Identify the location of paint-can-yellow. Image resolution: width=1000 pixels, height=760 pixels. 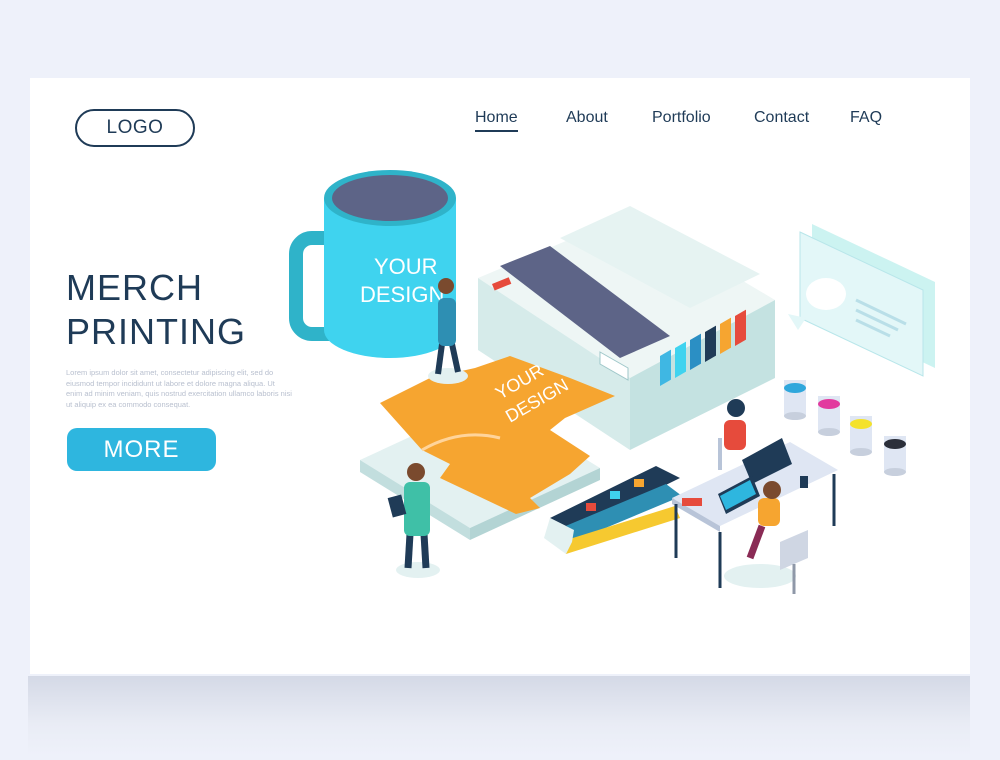
(861, 436).